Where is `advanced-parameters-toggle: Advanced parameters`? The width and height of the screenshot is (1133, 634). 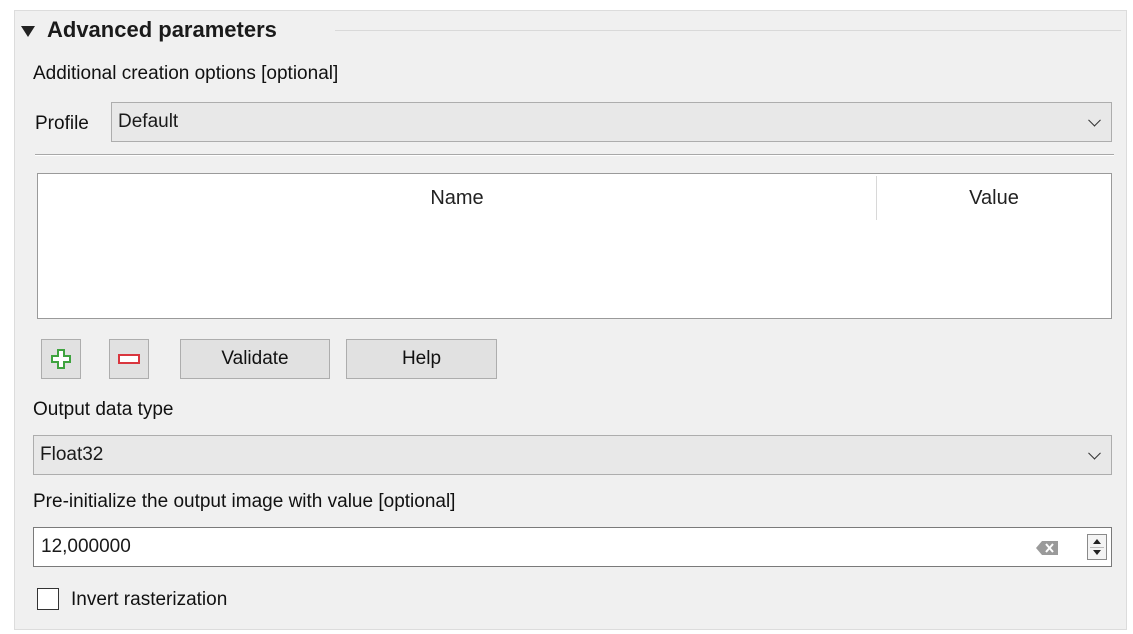
advanced-parameters-toggle: Advanced parameters is located at coordinates (154, 30).